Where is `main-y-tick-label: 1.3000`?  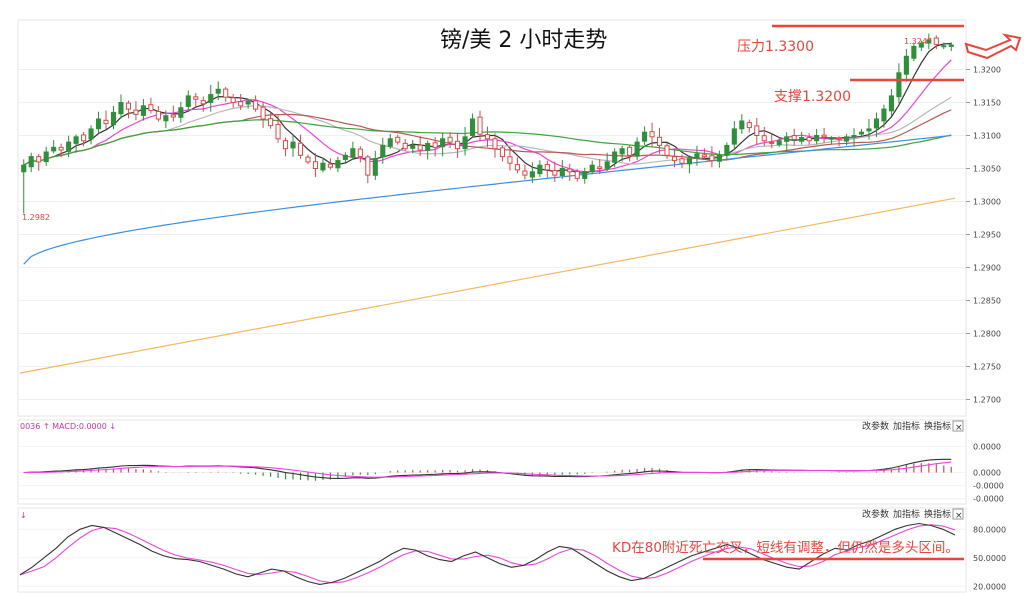
main-y-tick-label: 1.3000 is located at coordinates (987, 202).